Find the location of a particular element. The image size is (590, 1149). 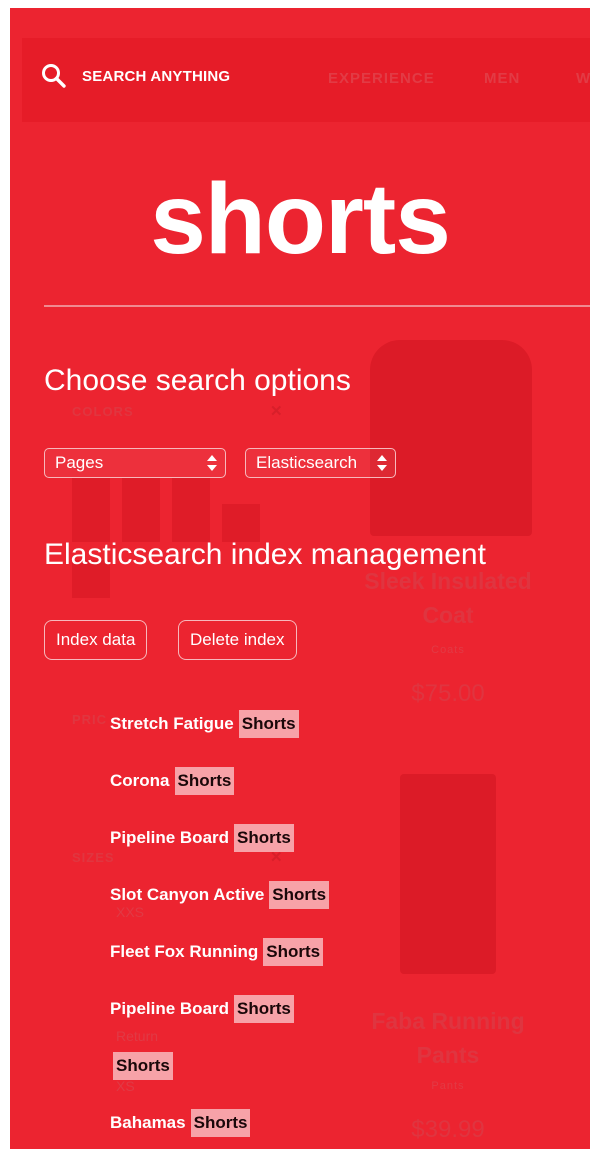

background-facet-price: PRIC is located at coordinates (90, 719).